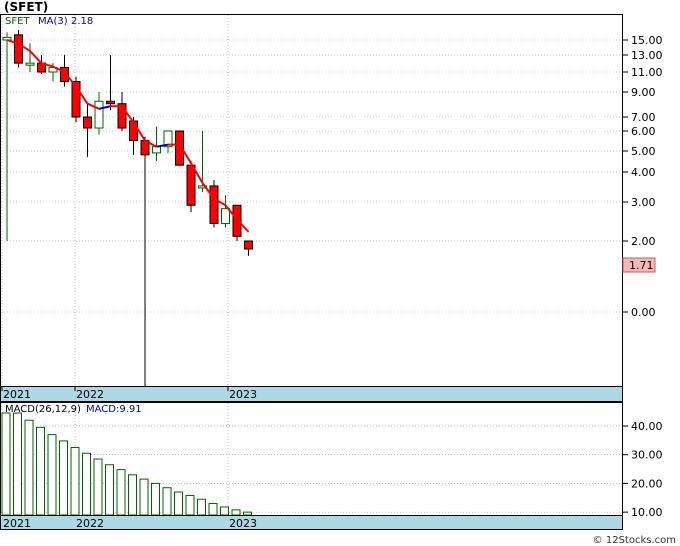  Describe the element at coordinates (647, 55) in the screenshot. I see `price-y-tick-label: 13.00` at that location.